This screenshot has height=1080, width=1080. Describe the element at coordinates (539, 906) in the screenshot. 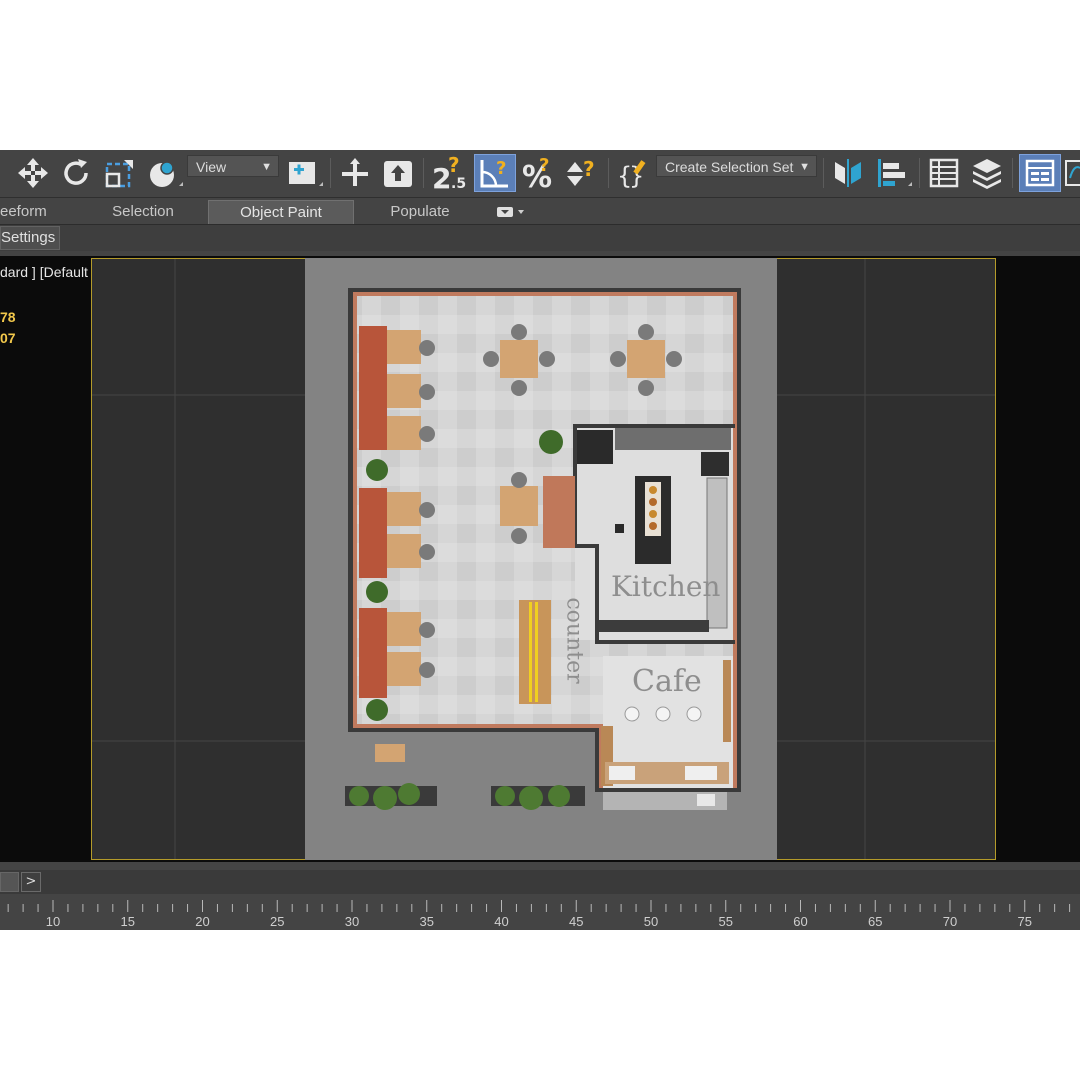

I see `track-bar-ticks` at that location.